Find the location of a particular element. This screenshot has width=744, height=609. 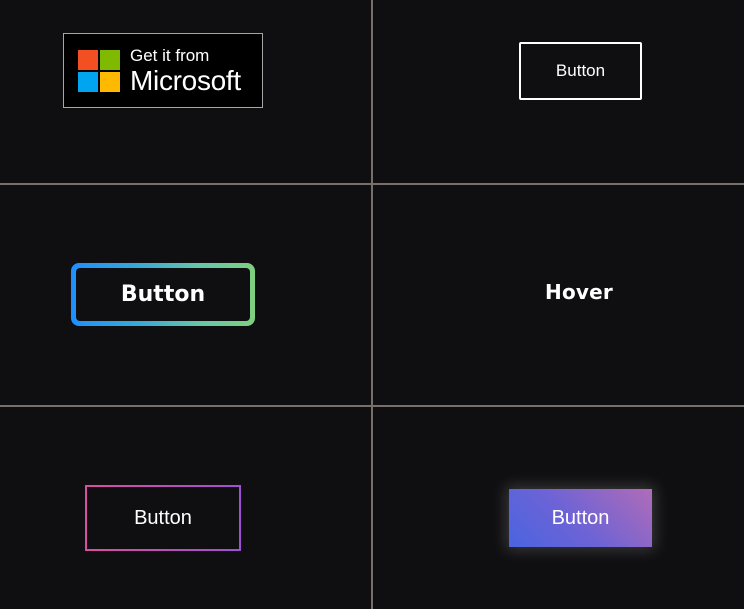

glow-gradient-button: Button is located at coordinates (580, 518).